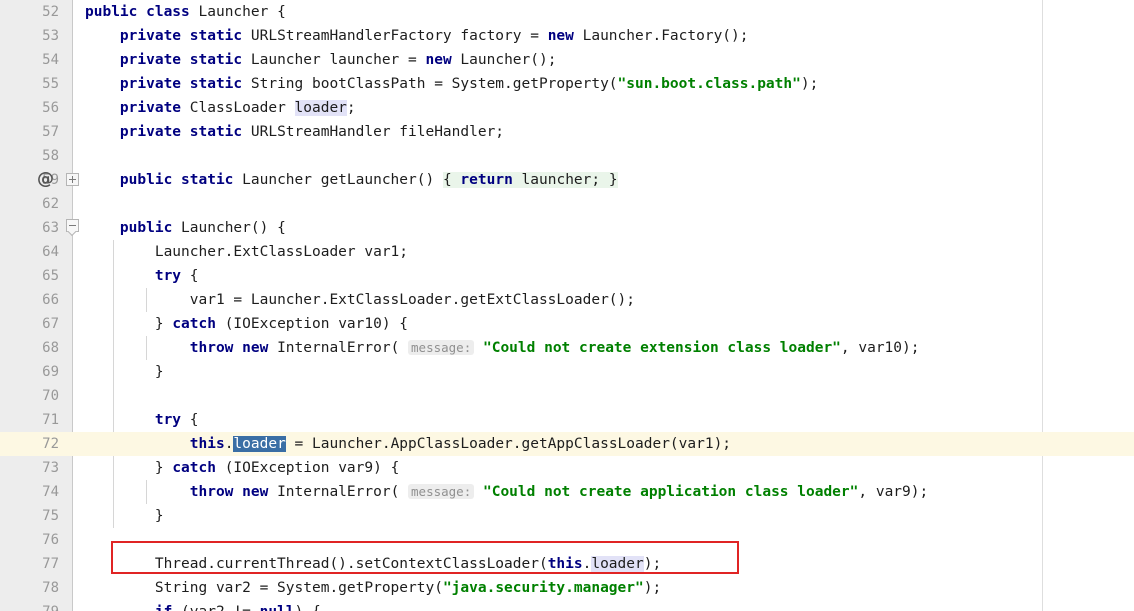  Describe the element at coordinates (50, 420) in the screenshot. I see `line-number: 71` at that location.